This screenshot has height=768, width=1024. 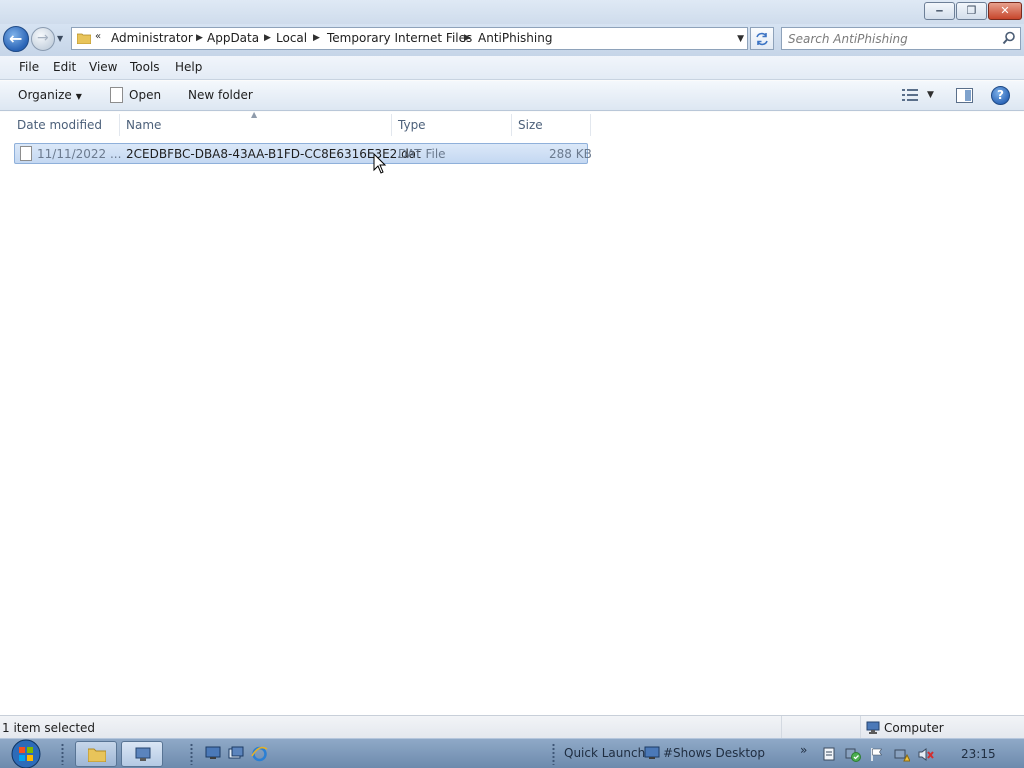 I want to click on forward-button: →, so click(x=43, y=39).